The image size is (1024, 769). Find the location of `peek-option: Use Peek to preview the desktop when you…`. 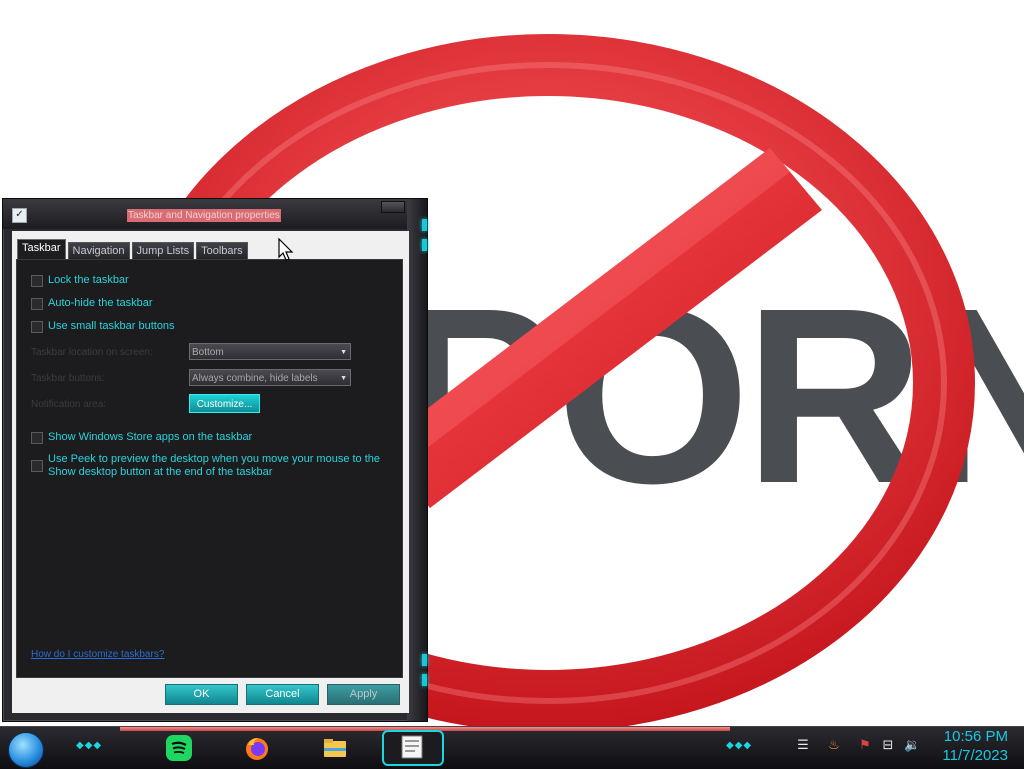

peek-option: Use Peek to preview the desktop when you… is located at coordinates (205, 466).